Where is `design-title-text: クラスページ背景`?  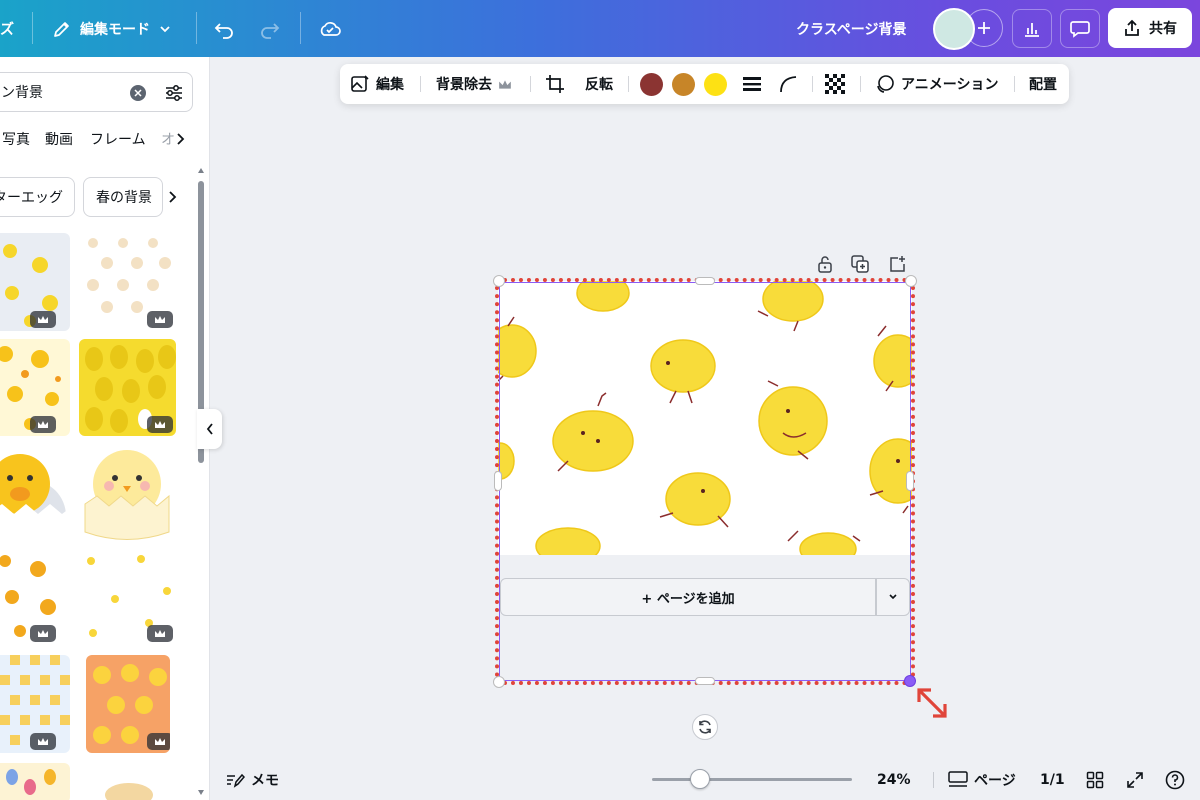
design-title-text: クラスページ背景 is located at coordinates (851, 29).